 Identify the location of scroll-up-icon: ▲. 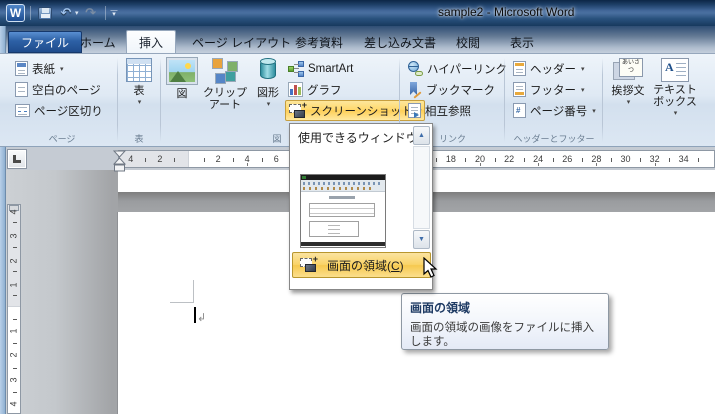
(421, 135).